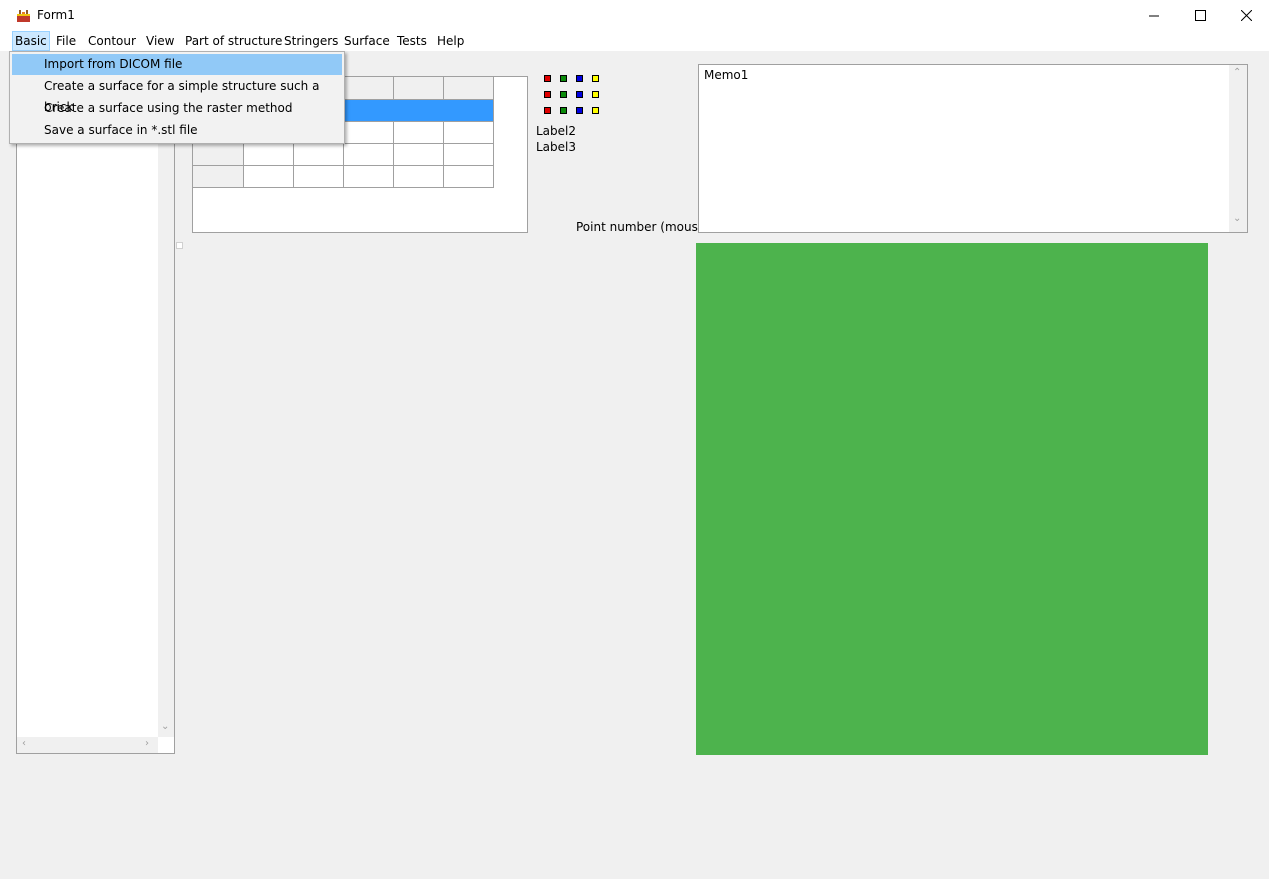 Image resolution: width=1269 pixels, height=879 pixels. I want to click on menu-help: Help, so click(450, 41).